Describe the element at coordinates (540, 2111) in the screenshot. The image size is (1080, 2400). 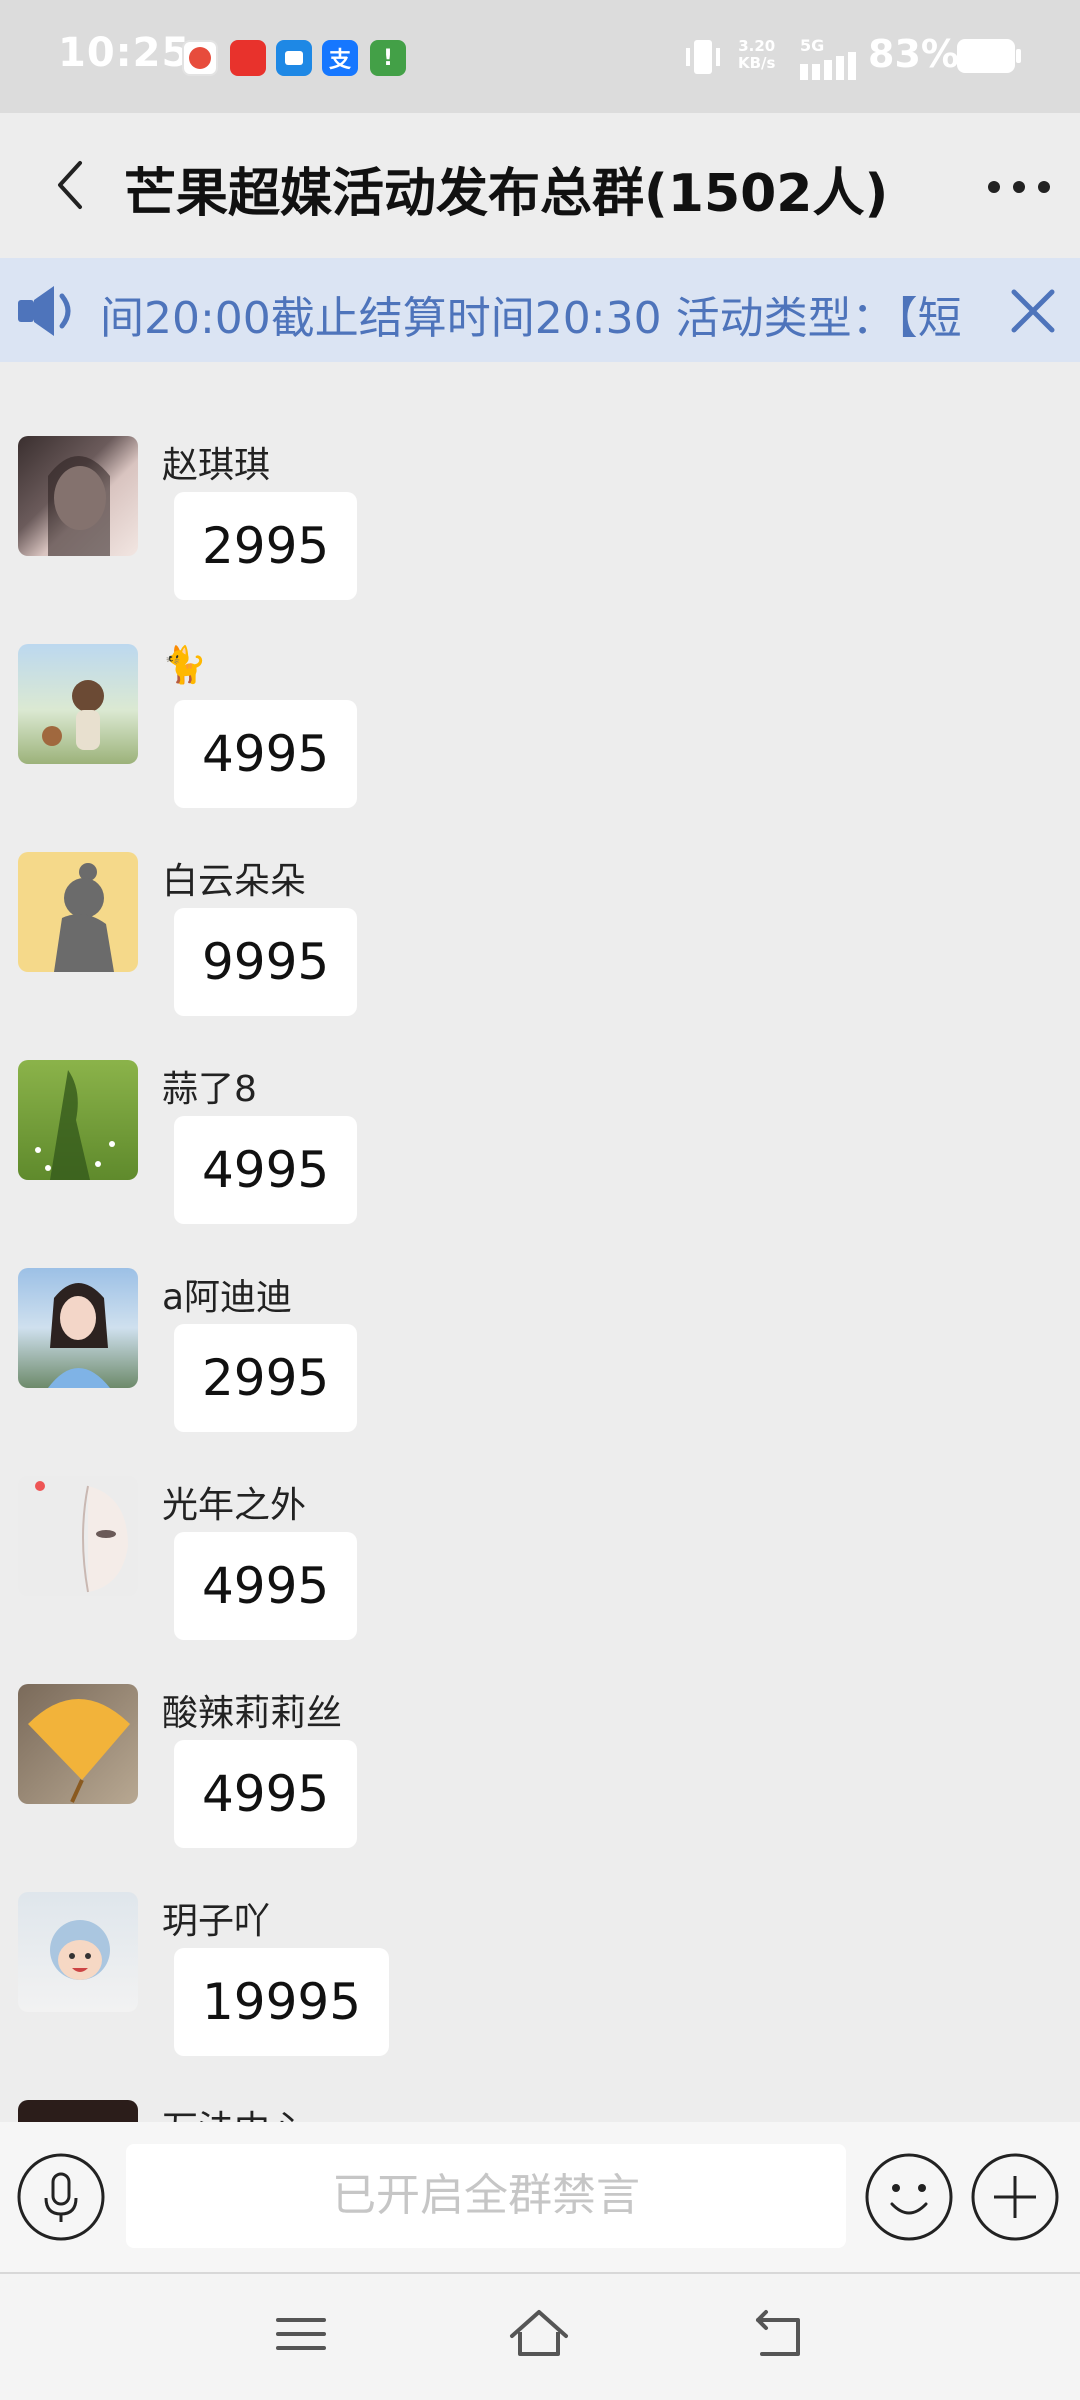
I see `message-item: 万法中心` at that location.